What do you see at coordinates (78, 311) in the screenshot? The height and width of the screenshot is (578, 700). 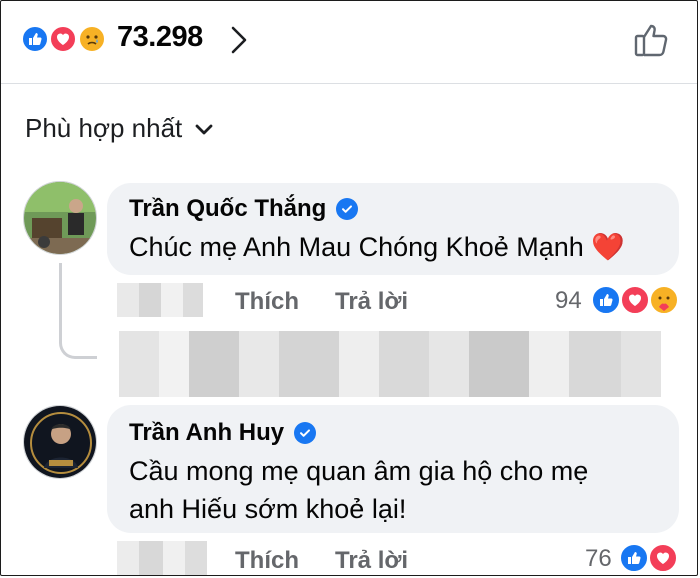 I see `thread-connector` at bounding box center [78, 311].